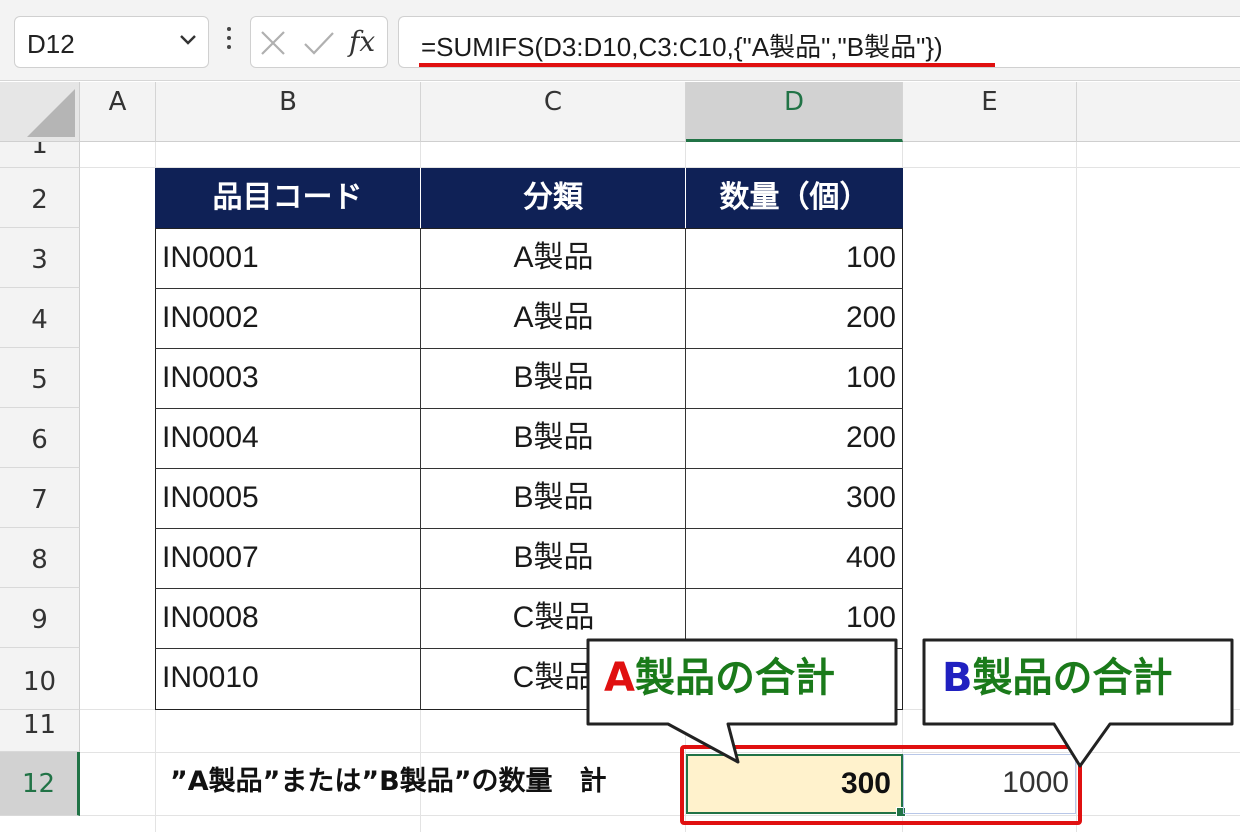 This screenshot has height=833, width=1240. I want to click on callout-a-text: 製品の合計, so click(734, 678).